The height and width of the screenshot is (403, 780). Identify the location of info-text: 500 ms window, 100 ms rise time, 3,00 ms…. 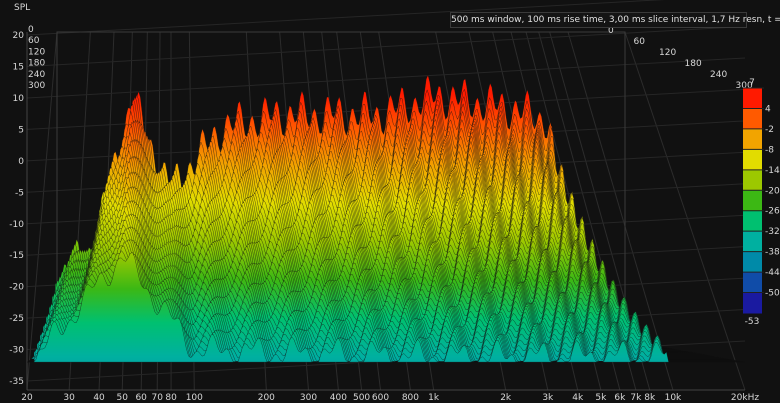
(615, 20).